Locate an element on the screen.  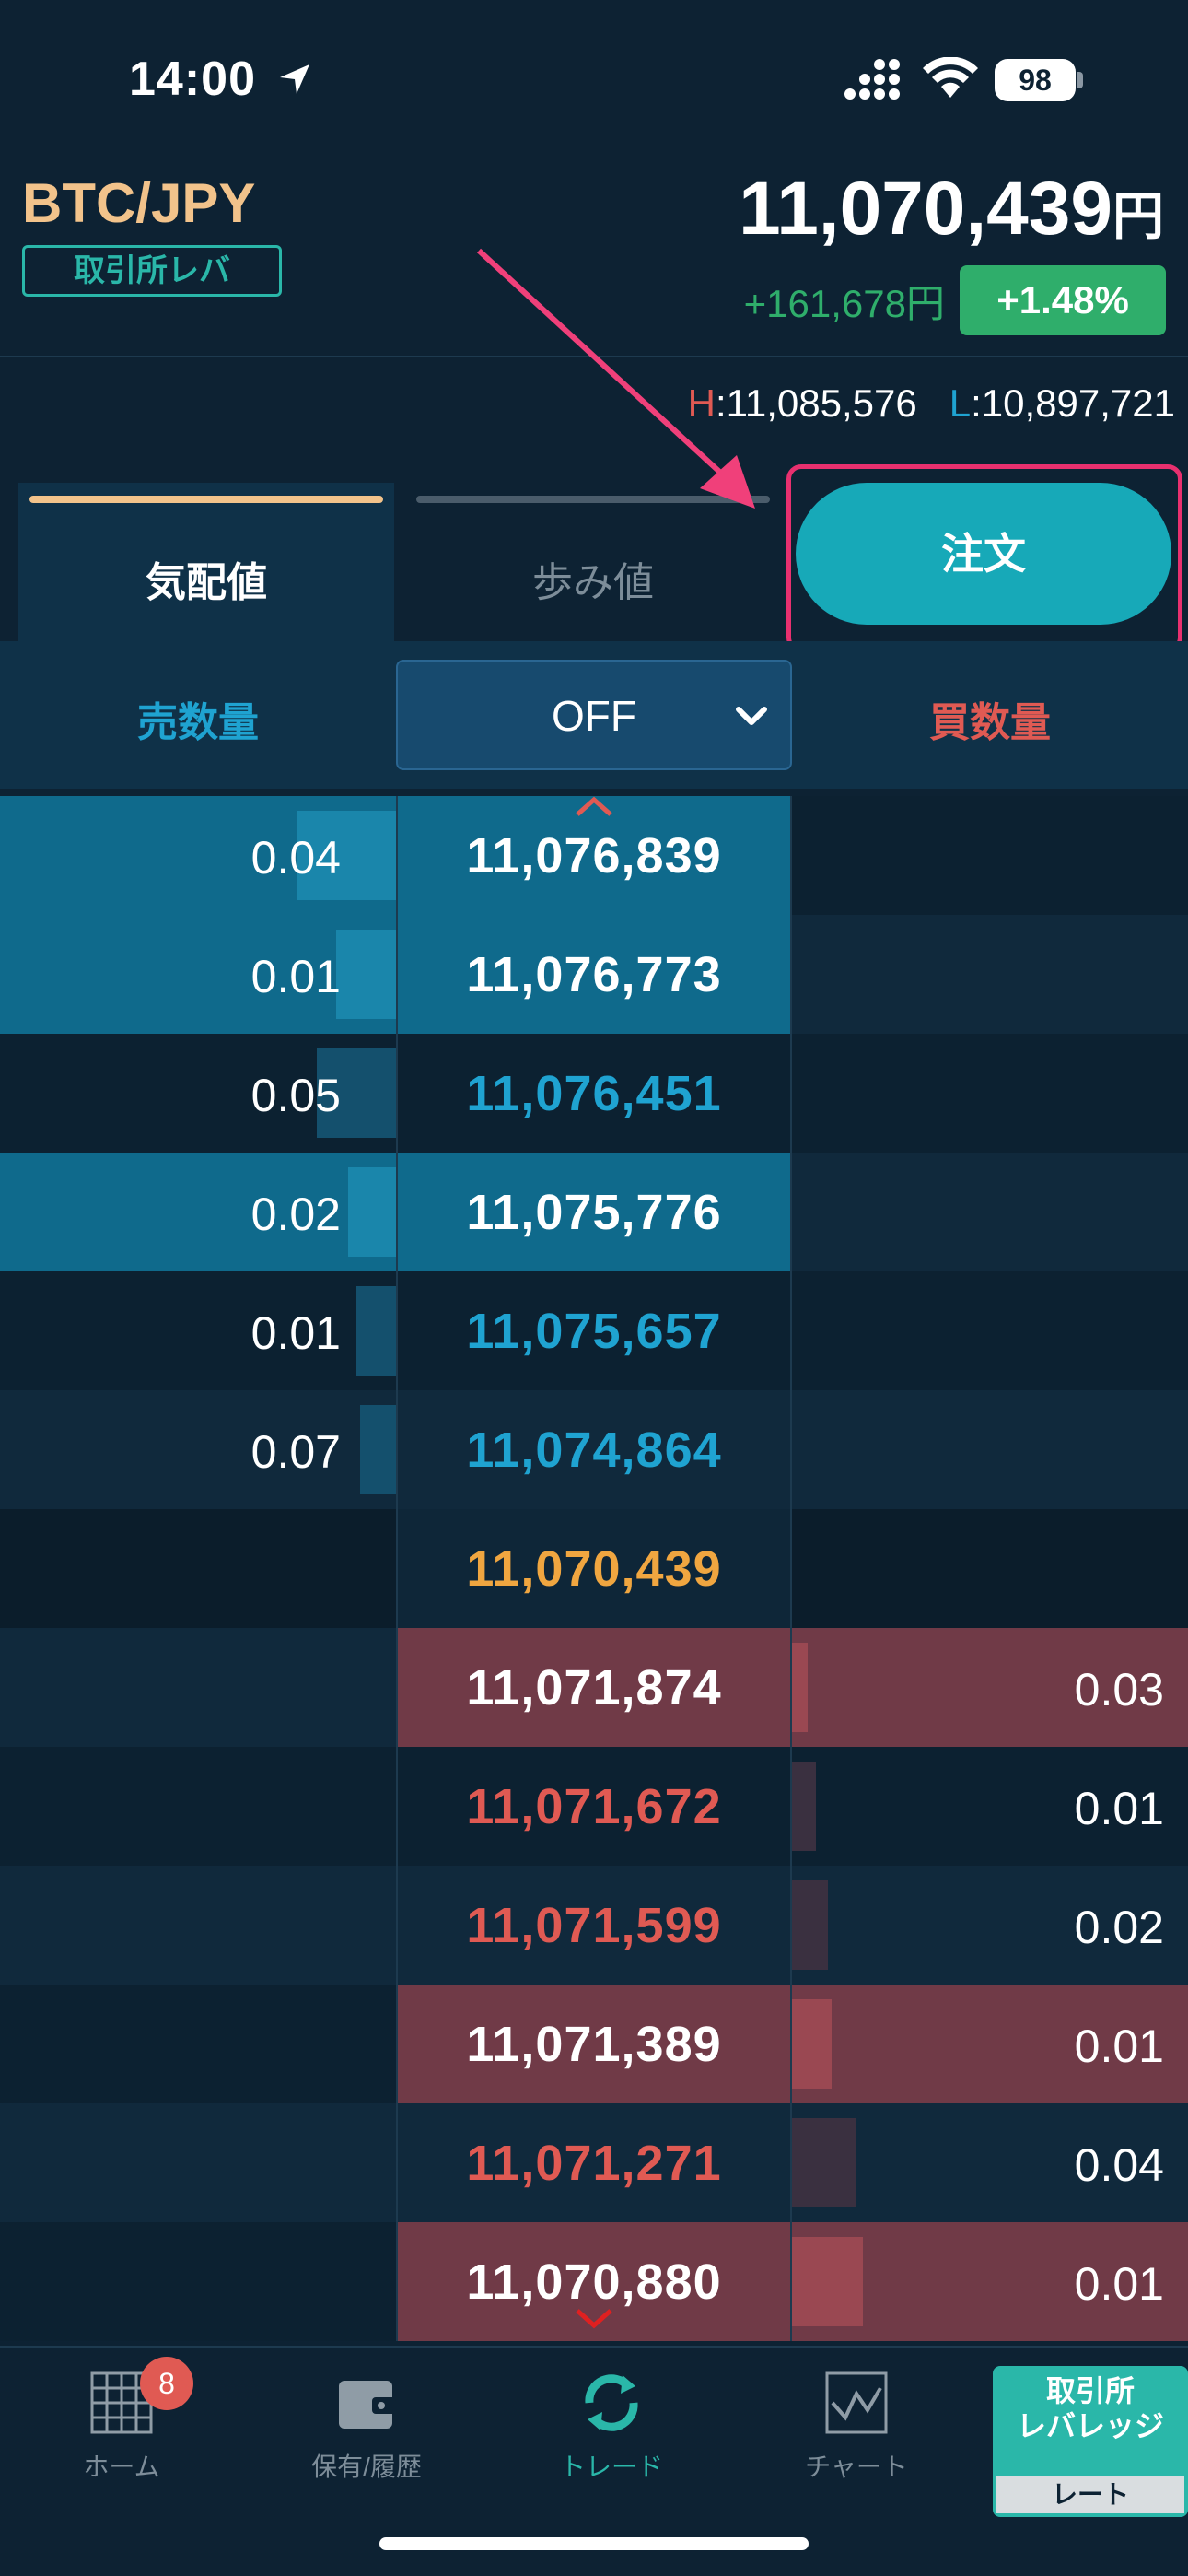
price-cell: 11,076,773 is located at coordinates (594, 975).